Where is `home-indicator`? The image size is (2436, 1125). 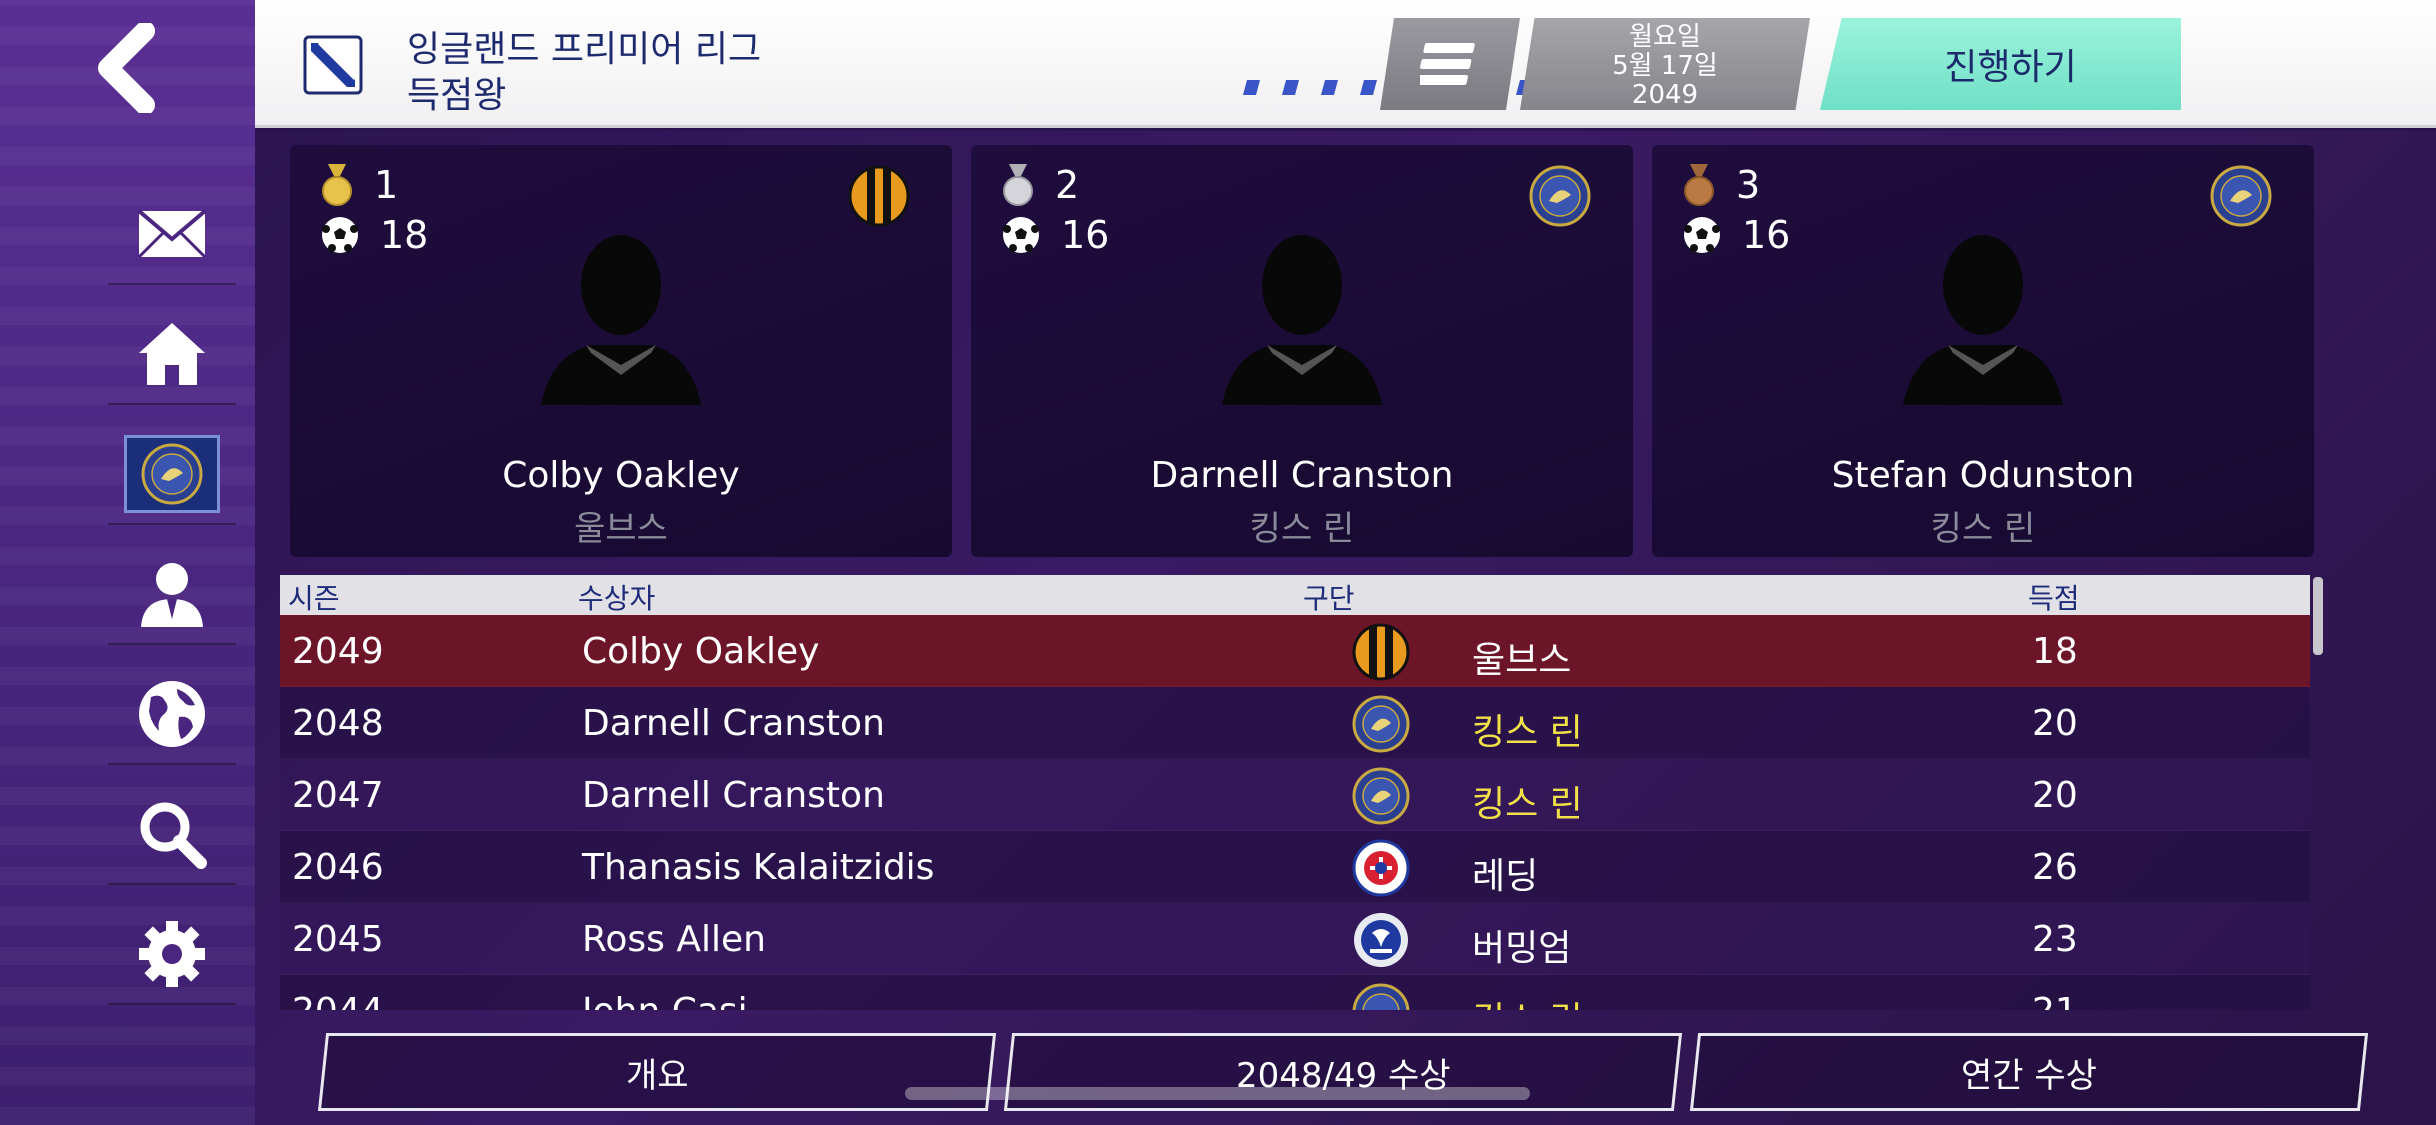 home-indicator is located at coordinates (1217, 1093).